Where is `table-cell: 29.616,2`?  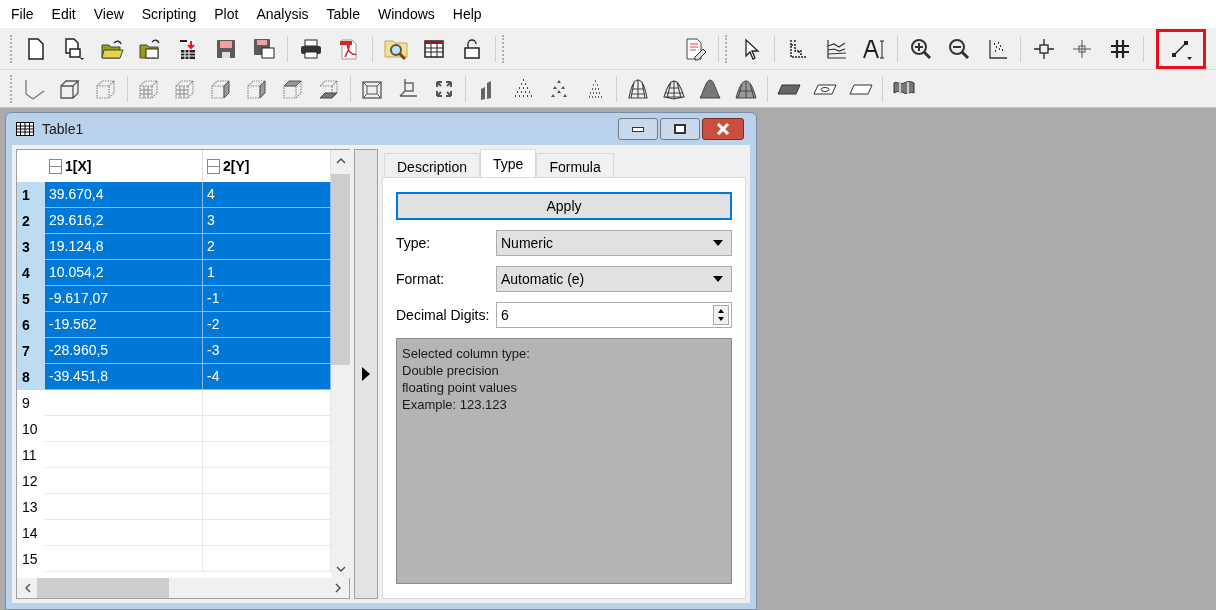 table-cell: 29.616,2 is located at coordinates (124, 221).